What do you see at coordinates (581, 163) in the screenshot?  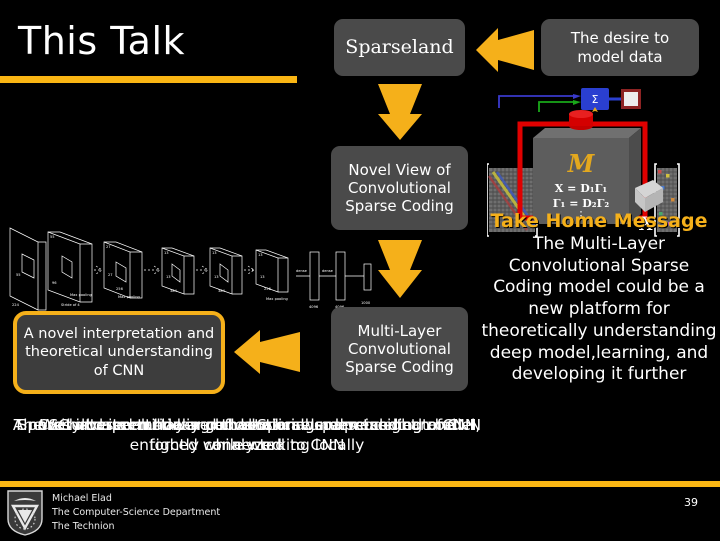 I see `svg-text: M` at bounding box center [581, 163].